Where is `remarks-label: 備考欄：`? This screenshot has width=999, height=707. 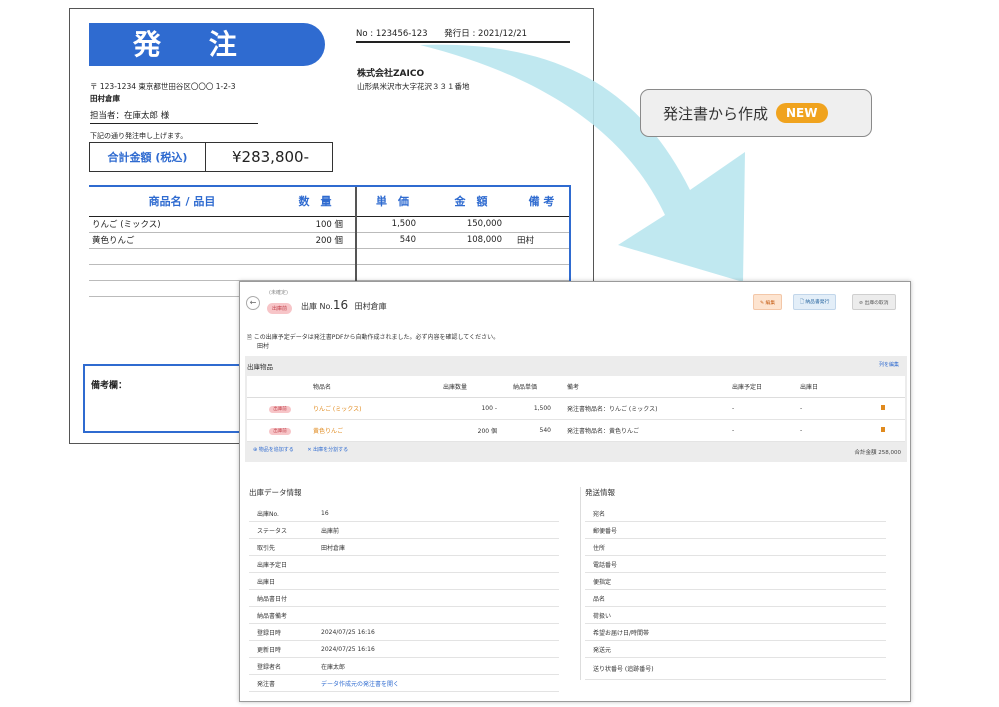 remarks-label: 備考欄： is located at coordinates (109, 386).